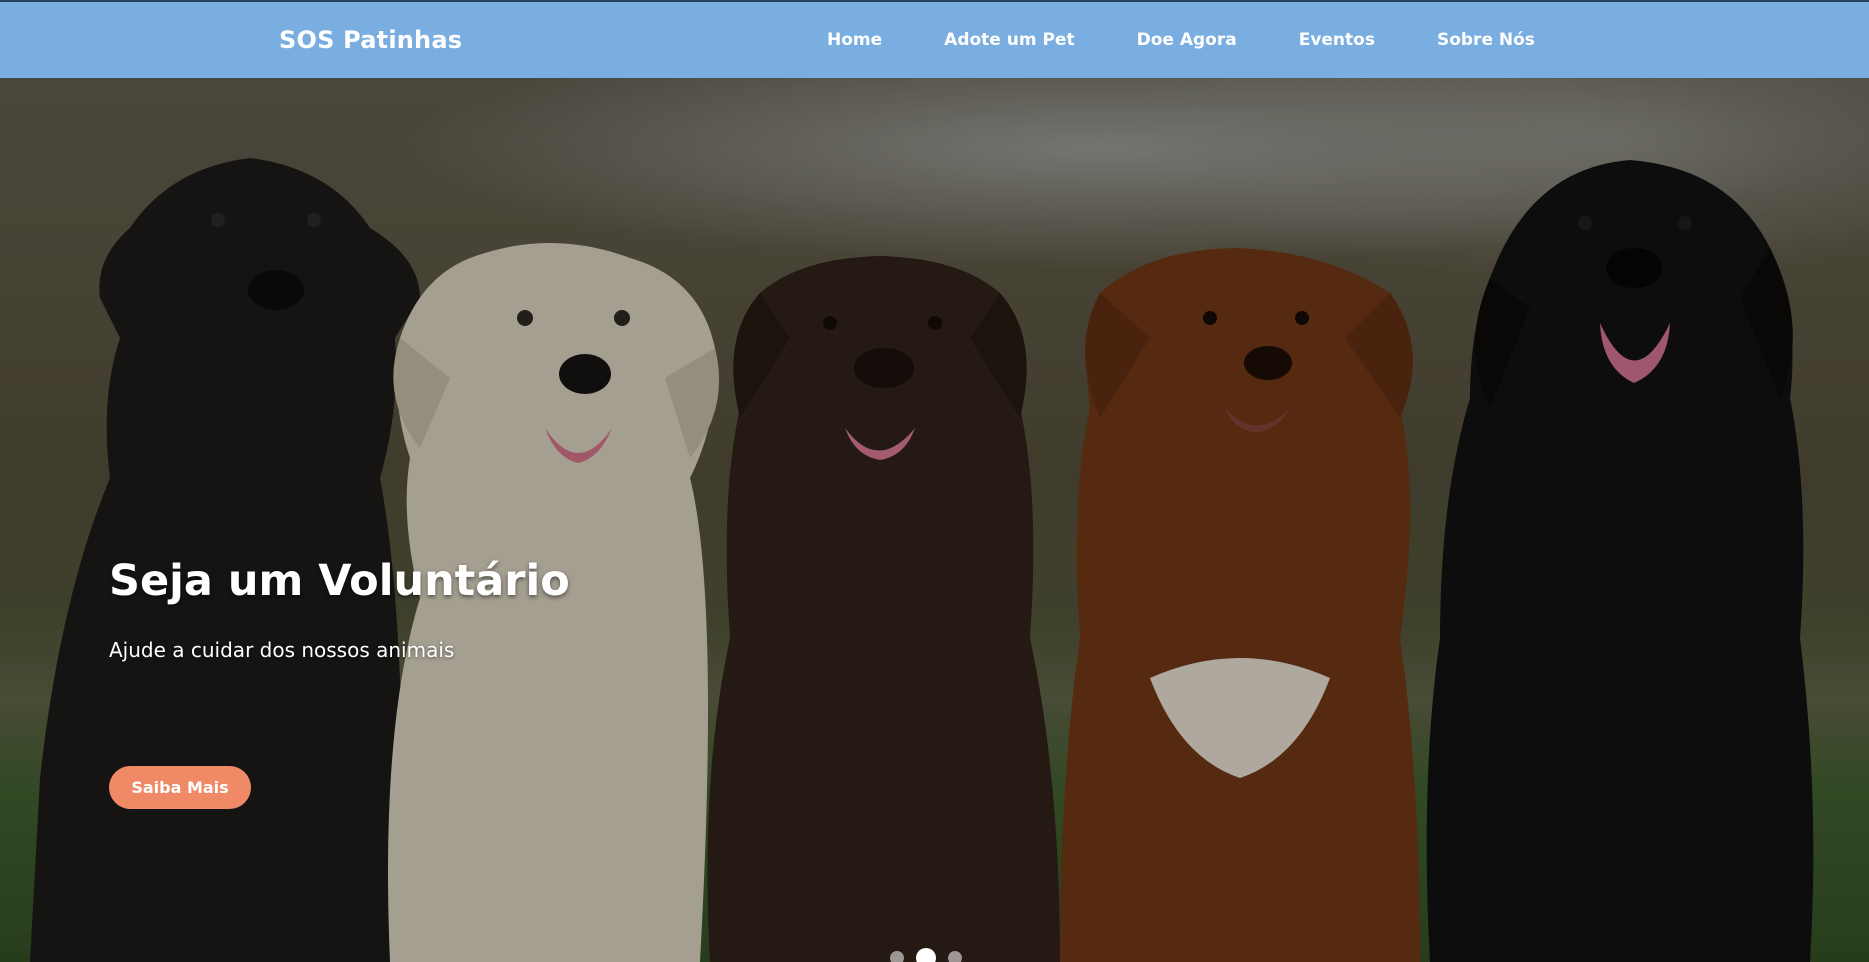  I want to click on nav-link-events: Eventos, so click(1337, 40).